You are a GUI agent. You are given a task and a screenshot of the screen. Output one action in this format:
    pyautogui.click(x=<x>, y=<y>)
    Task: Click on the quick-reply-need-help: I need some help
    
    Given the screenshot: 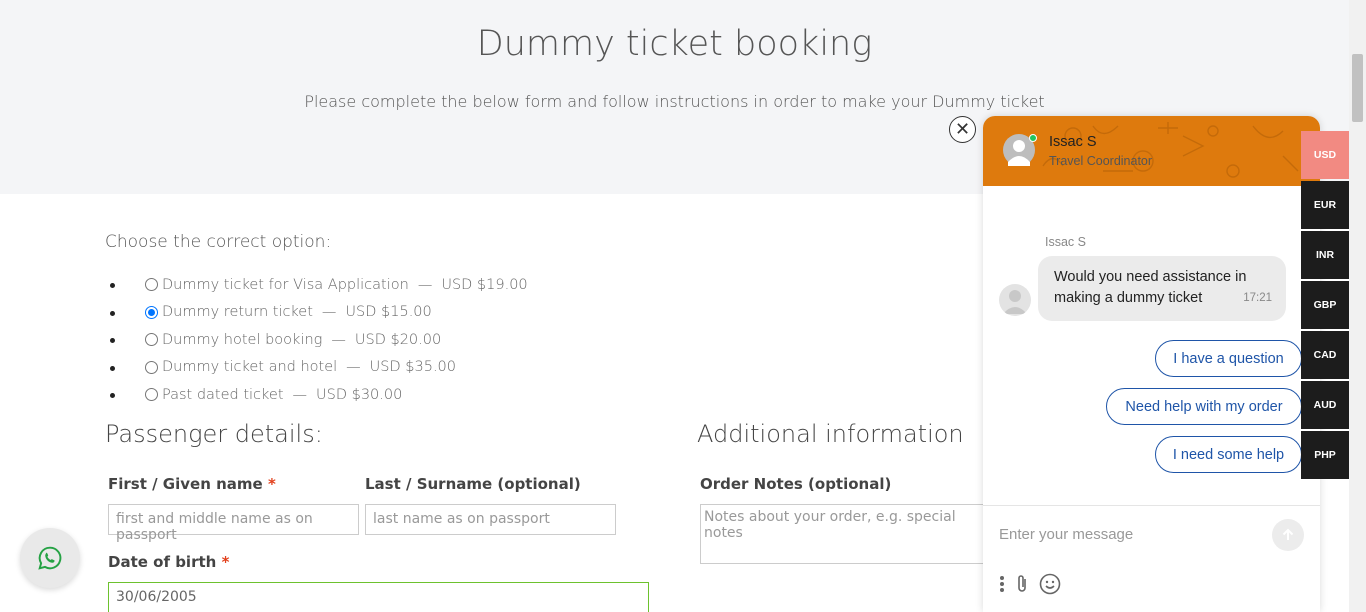 What is the action you would take?
    pyautogui.click(x=1228, y=454)
    